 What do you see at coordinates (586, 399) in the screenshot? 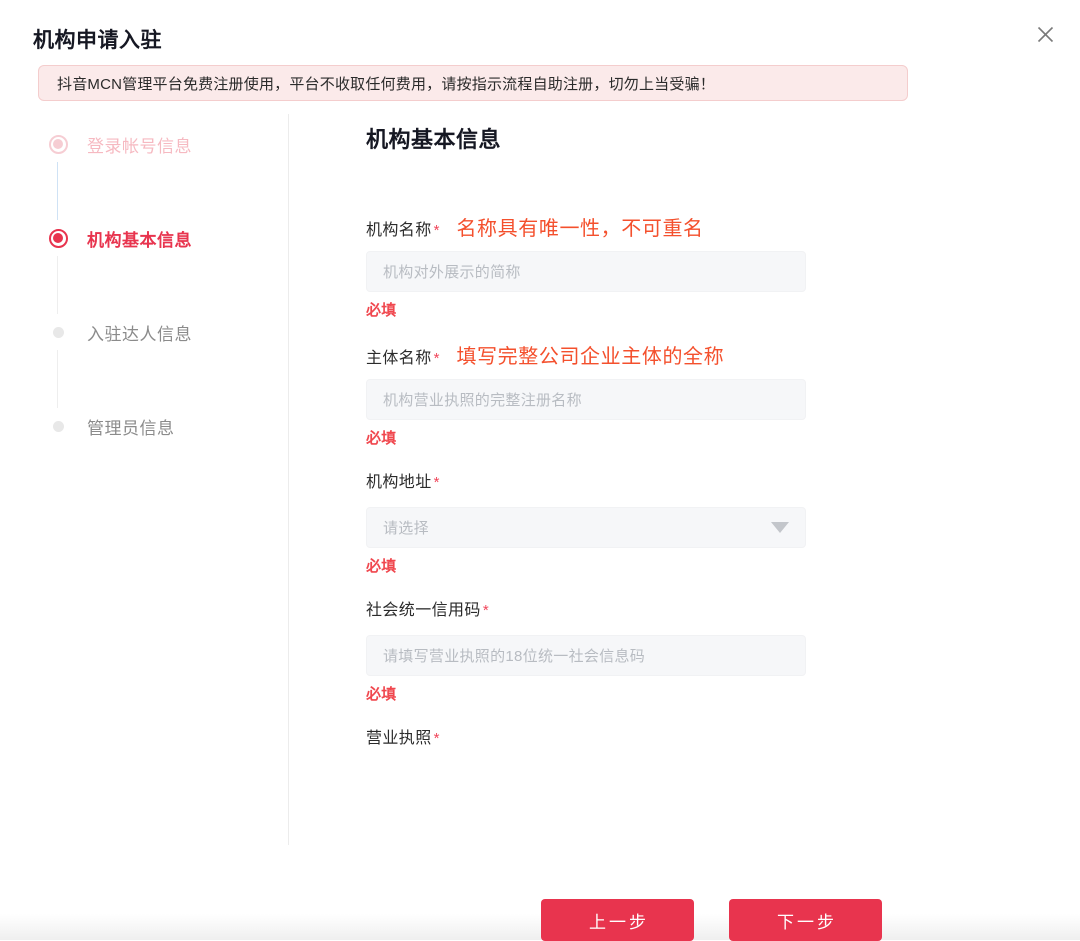
I see `entity-name-input: 机构营业执照的完整注册名称` at bounding box center [586, 399].